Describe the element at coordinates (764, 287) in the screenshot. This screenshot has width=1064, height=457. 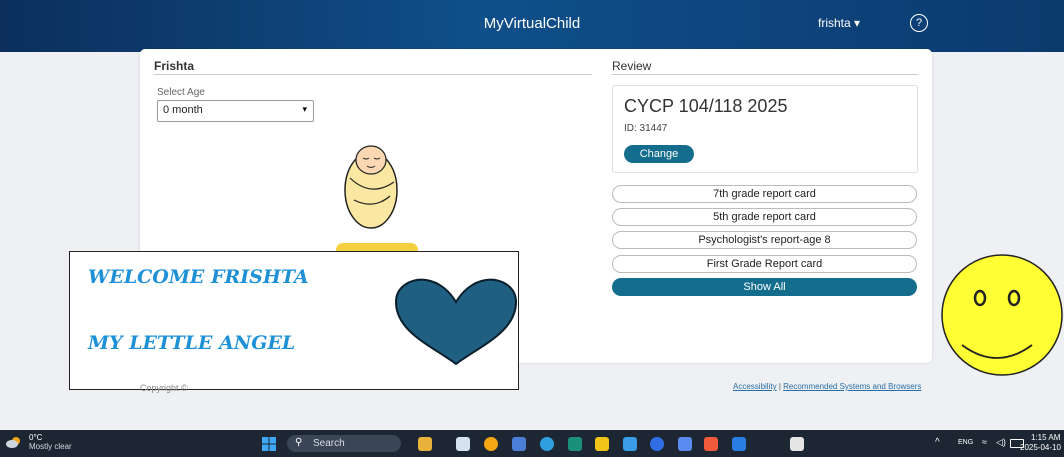
I see `show-all-button: Show All` at that location.